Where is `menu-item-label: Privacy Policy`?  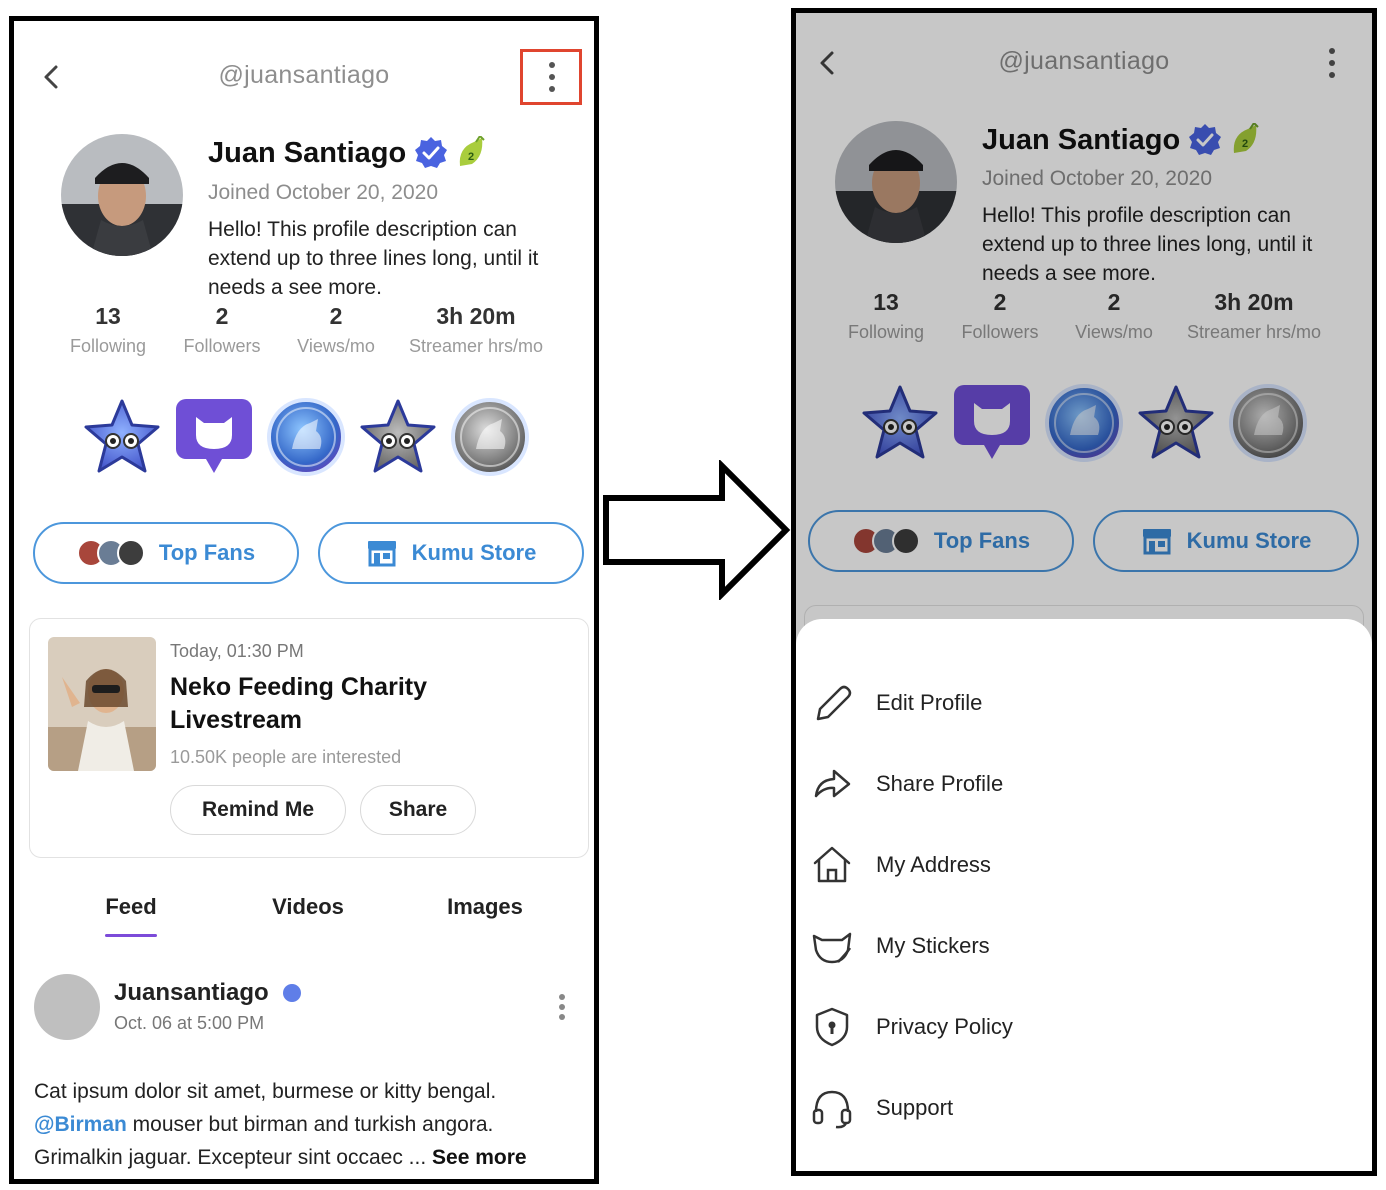 menu-item-label: Privacy Policy is located at coordinates (944, 1026).